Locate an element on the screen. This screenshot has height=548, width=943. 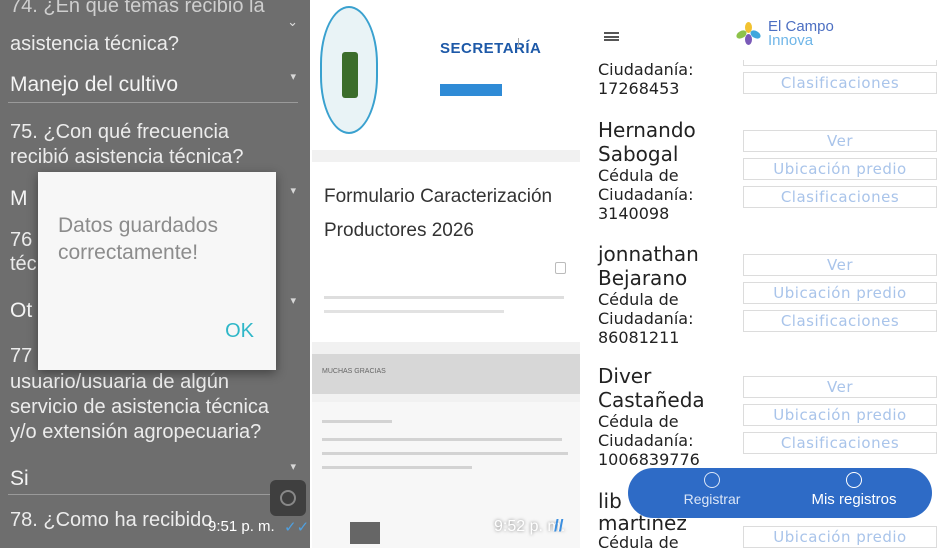
question-74-partial: 74. ¿En qué temas recibió la is located at coordinates (137, 8).